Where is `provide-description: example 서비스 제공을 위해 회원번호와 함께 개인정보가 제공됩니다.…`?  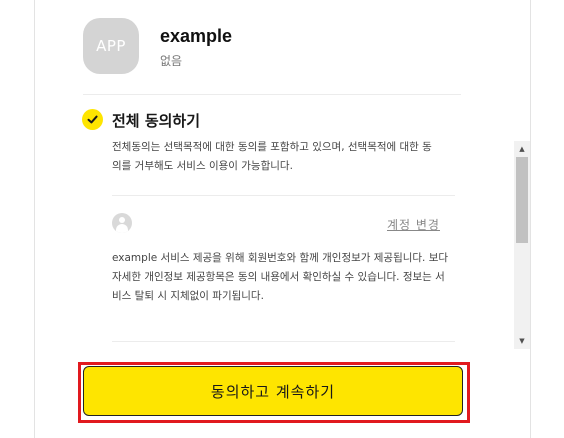
provide-description: example 서비스 제공을 위해 회원번호와 함께 개인정보가 제공됩니다.… is located at coordinates (280, 277).